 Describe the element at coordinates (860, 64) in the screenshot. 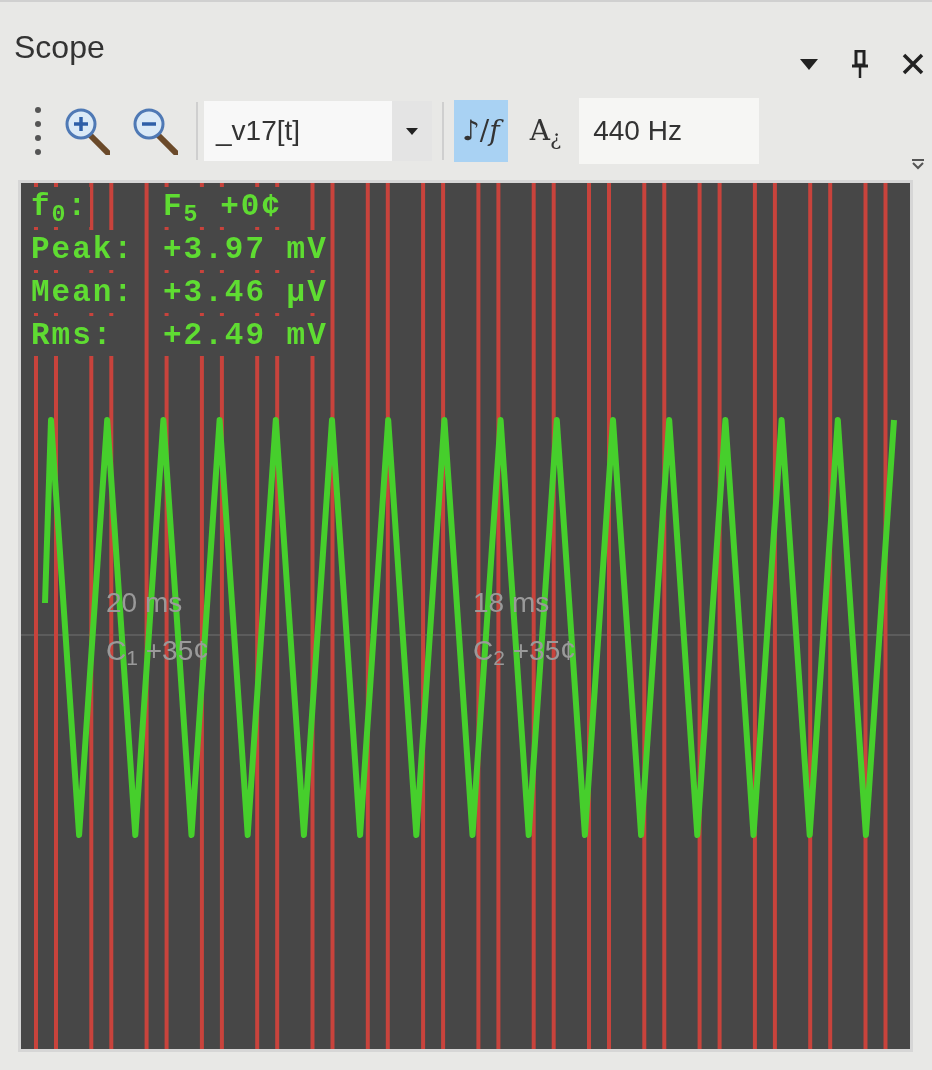

I see `pin-icon` at that location.